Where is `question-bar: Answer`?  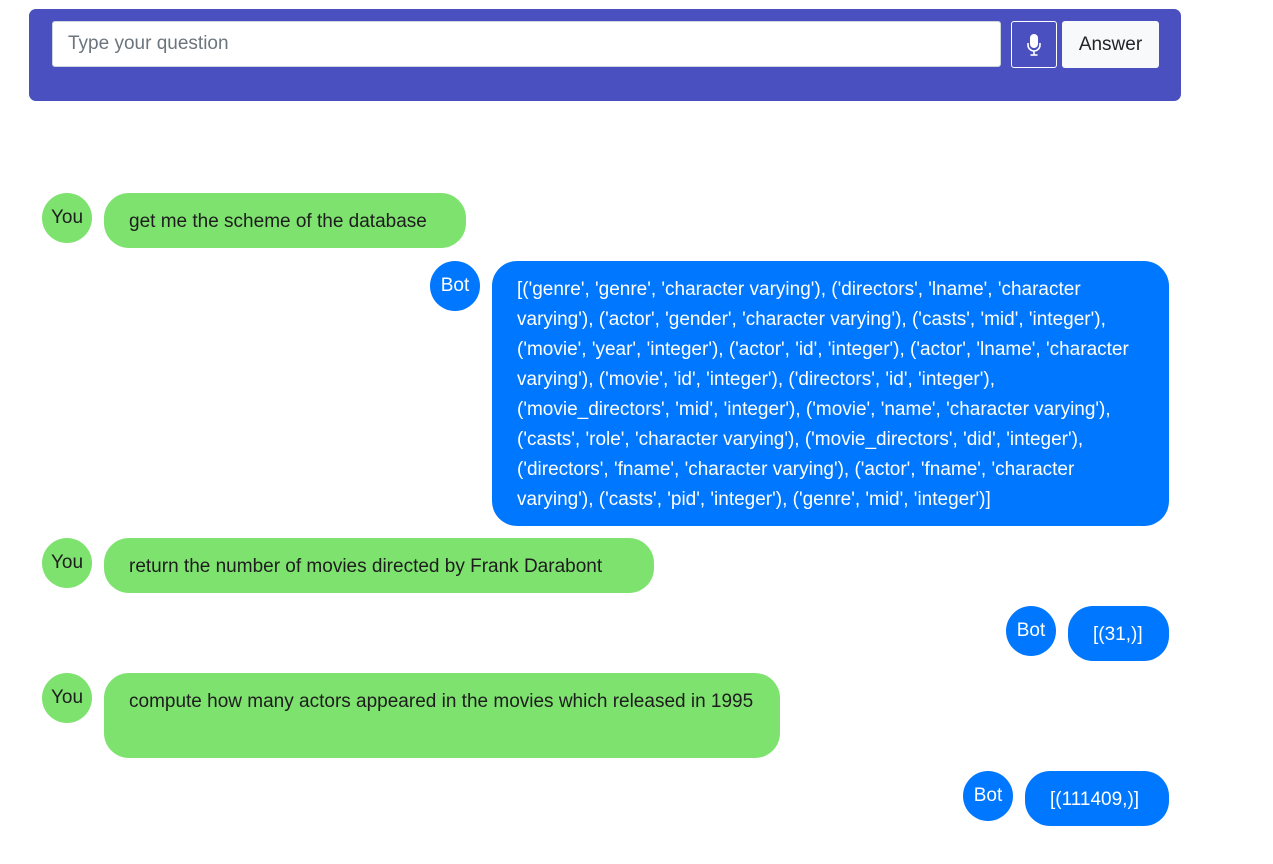
question-bar: Answer is located at coordinates (605, 55).